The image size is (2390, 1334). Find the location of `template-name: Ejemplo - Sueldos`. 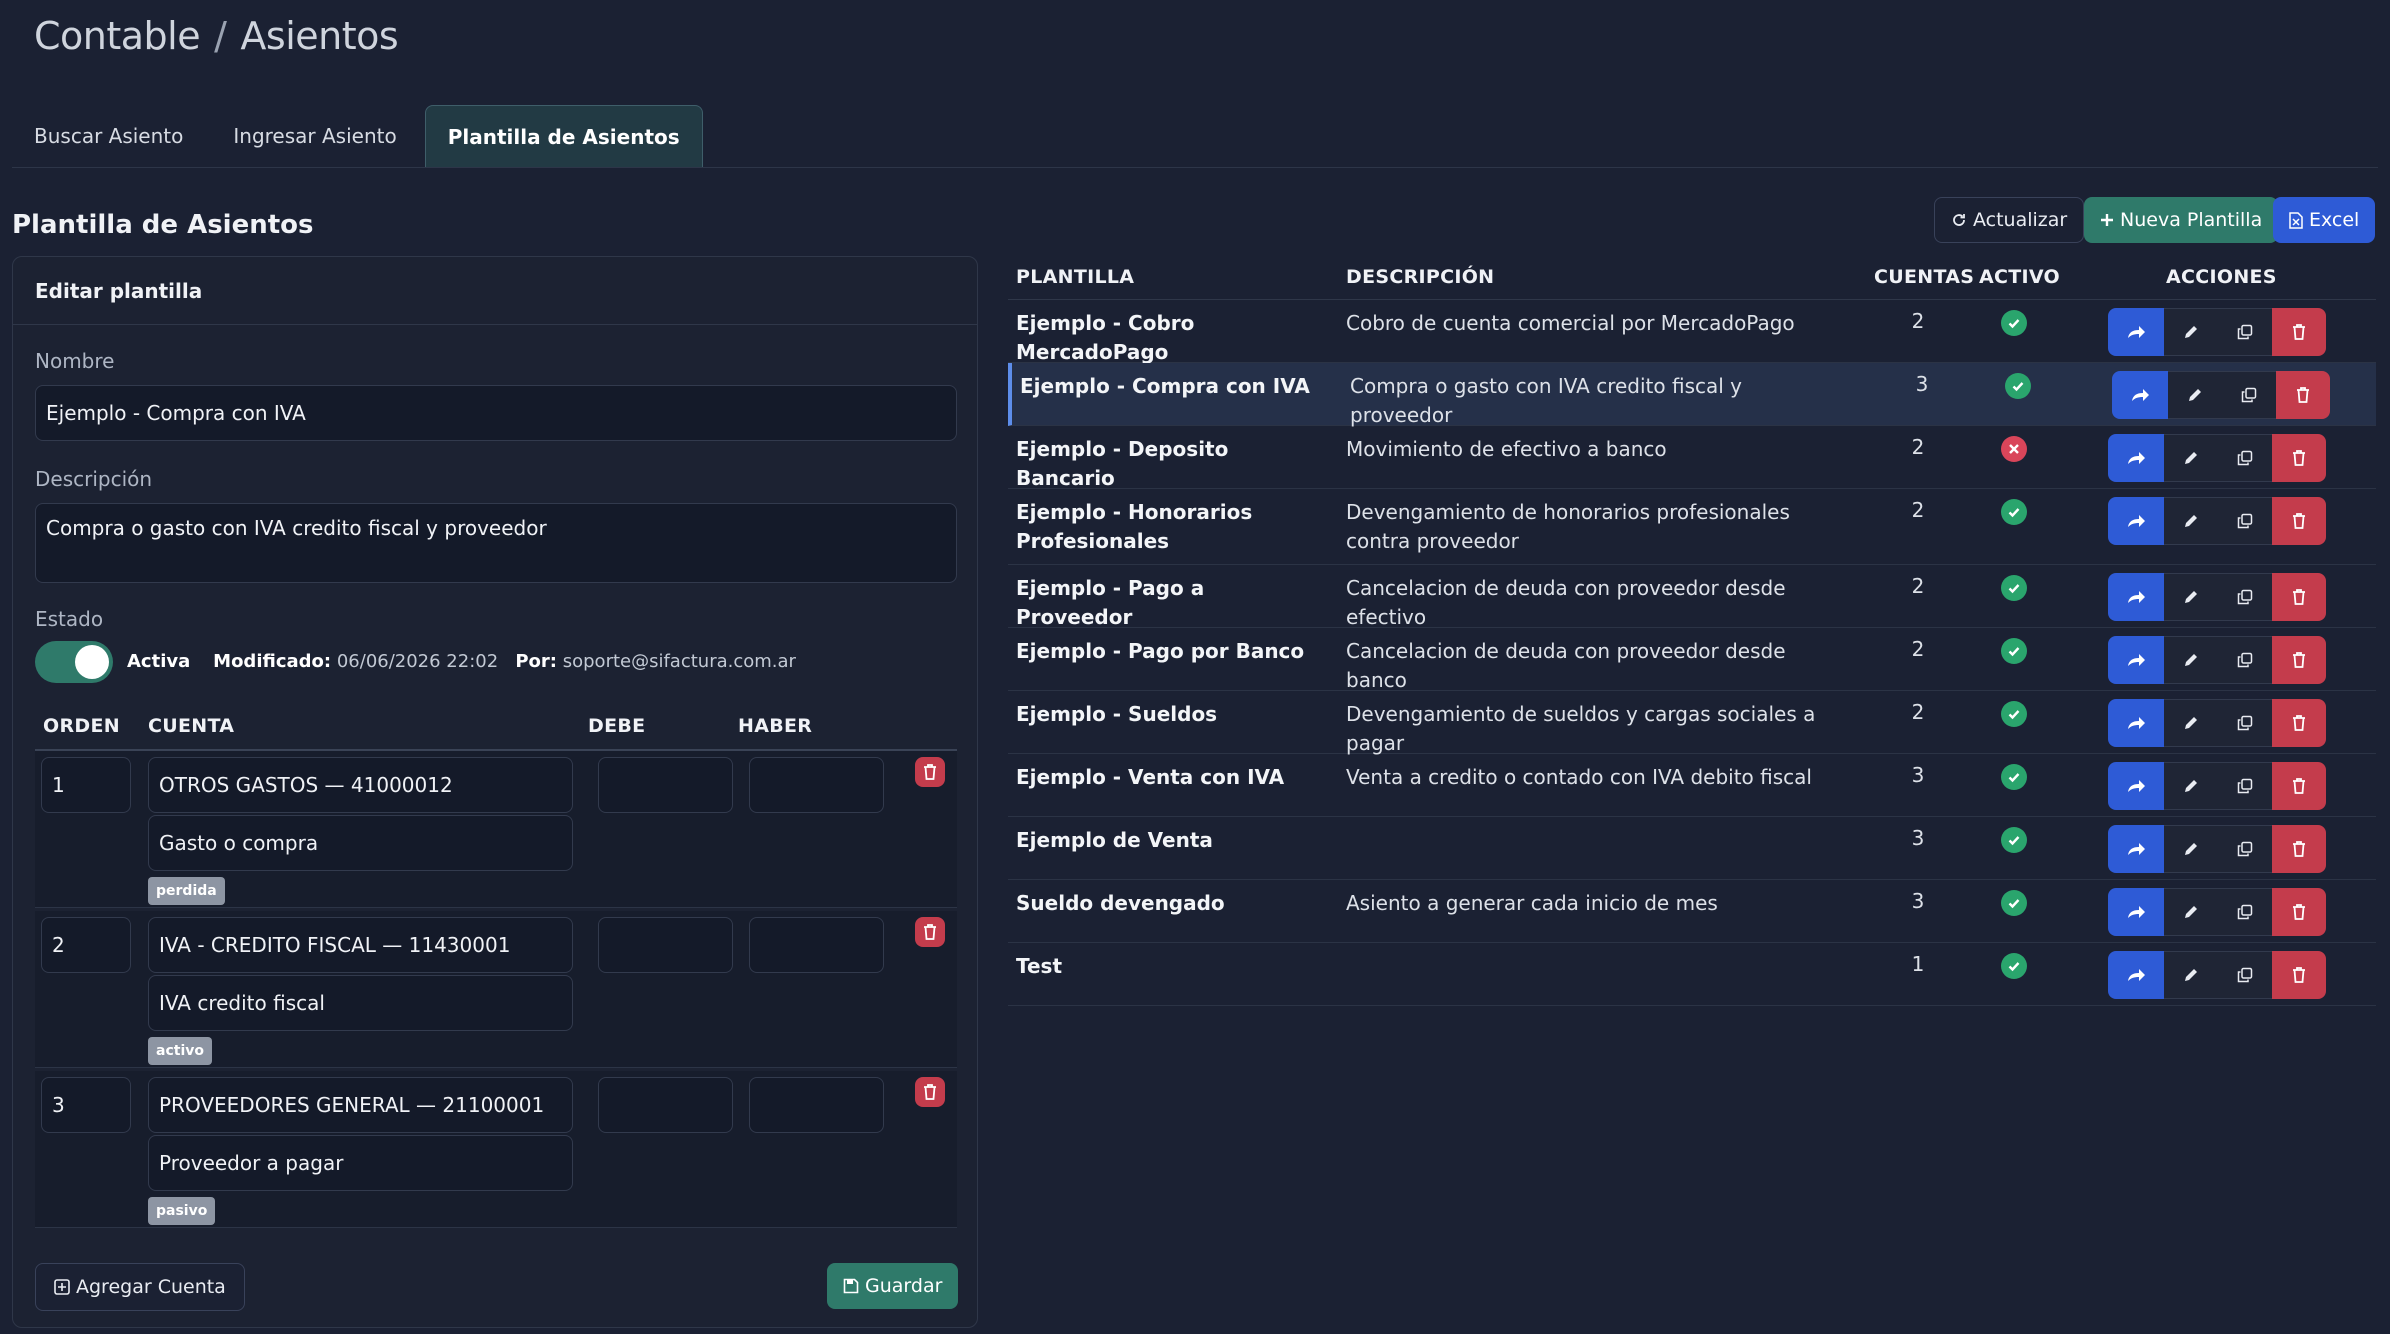

template-name: Ejemplo - Sueldos is located at coordinates (1166, 714).